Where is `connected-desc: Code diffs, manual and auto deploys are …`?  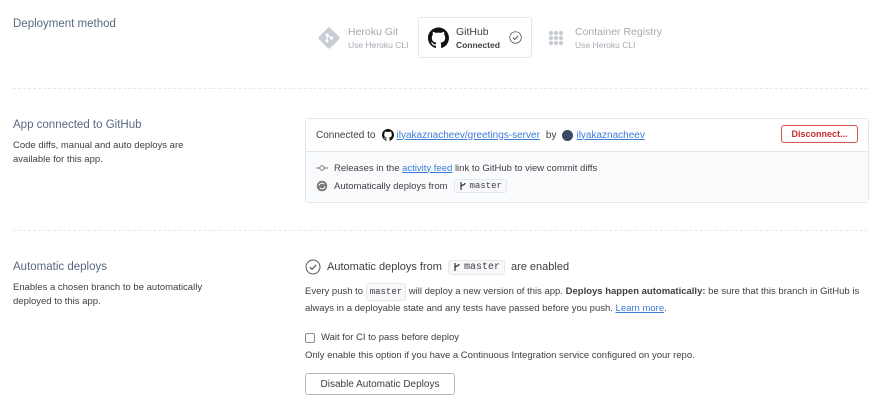 connected-desc: Code diffs, manual and auto deploys are … is located at coordinates (98, 152).